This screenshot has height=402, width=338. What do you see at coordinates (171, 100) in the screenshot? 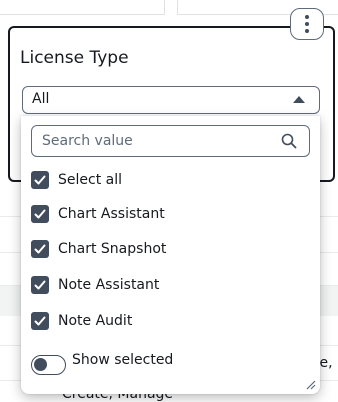
I see `license-type-select: All` at bounding box center [171, 100].